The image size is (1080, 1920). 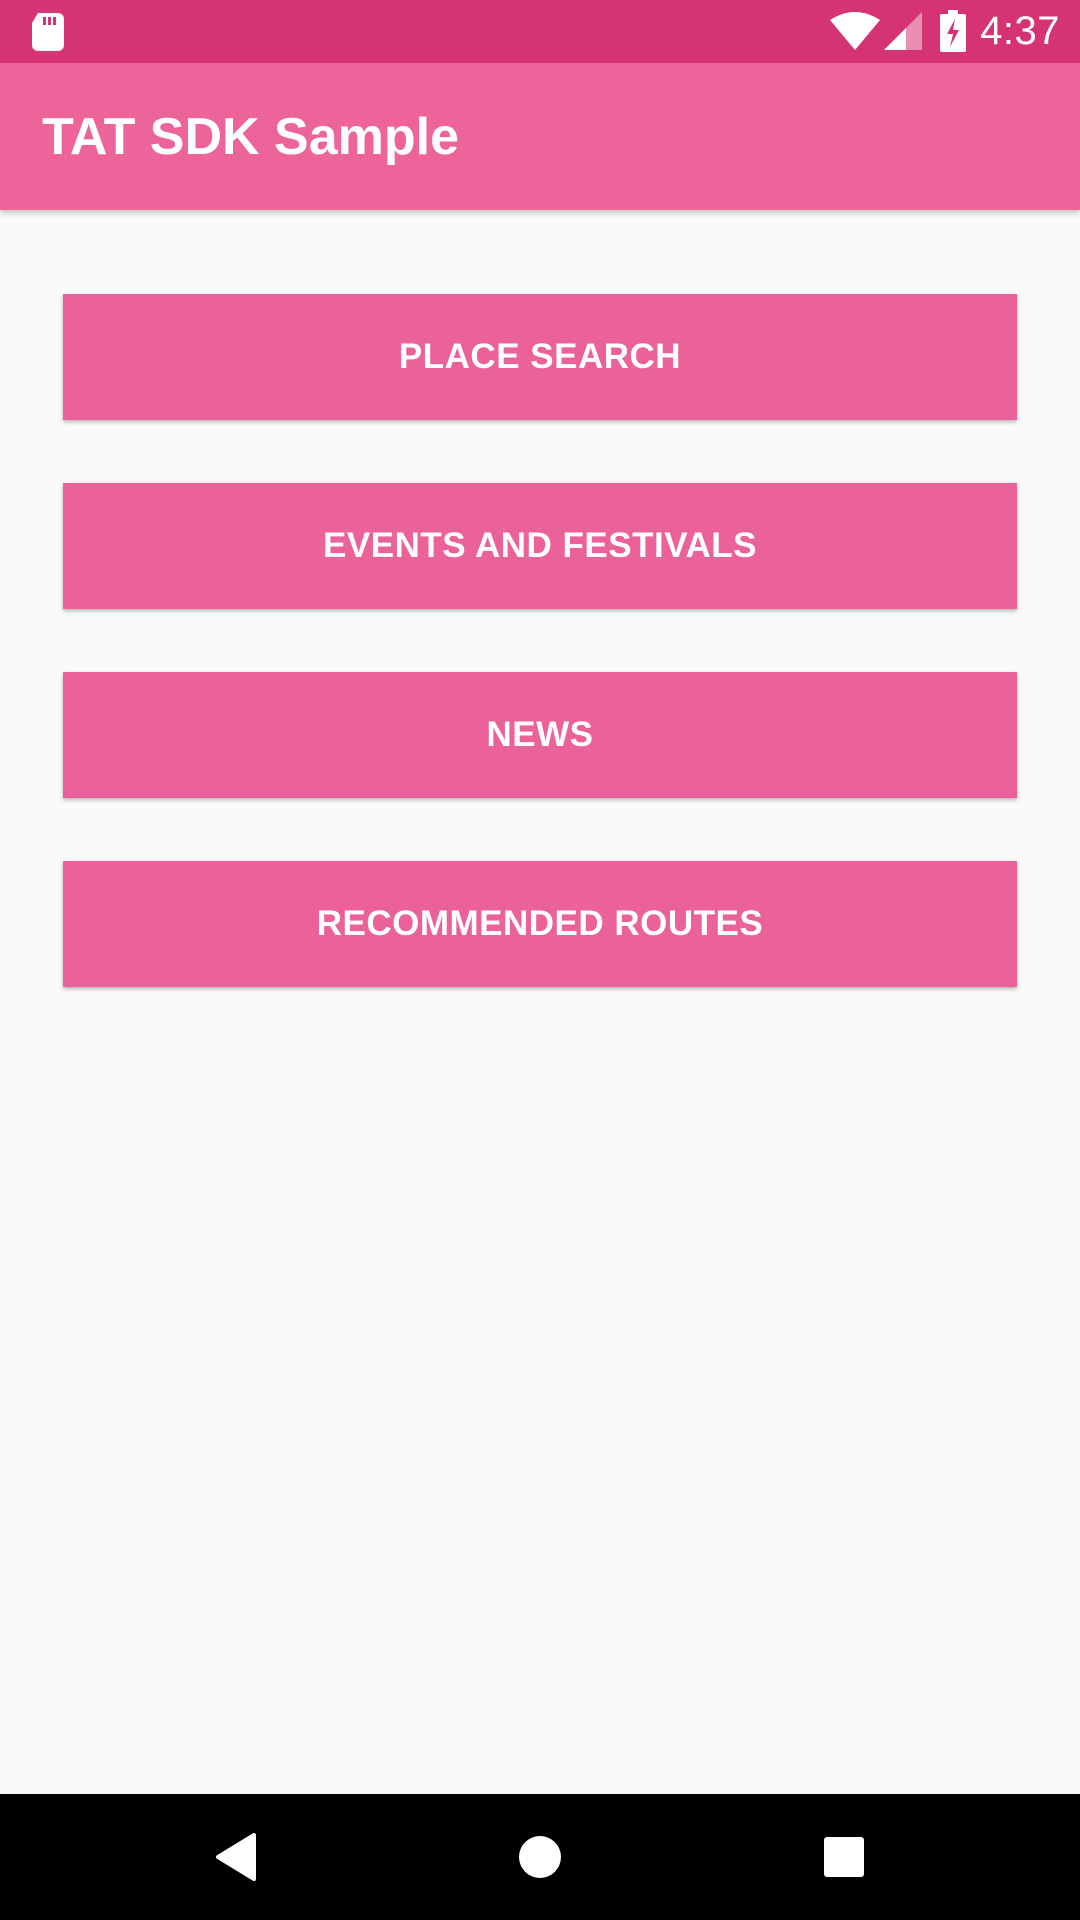 What do you see at coordinates (1020, 31) in the screenshot?
I see `status-clock: 4:37` at bounding box center [1020, 31].